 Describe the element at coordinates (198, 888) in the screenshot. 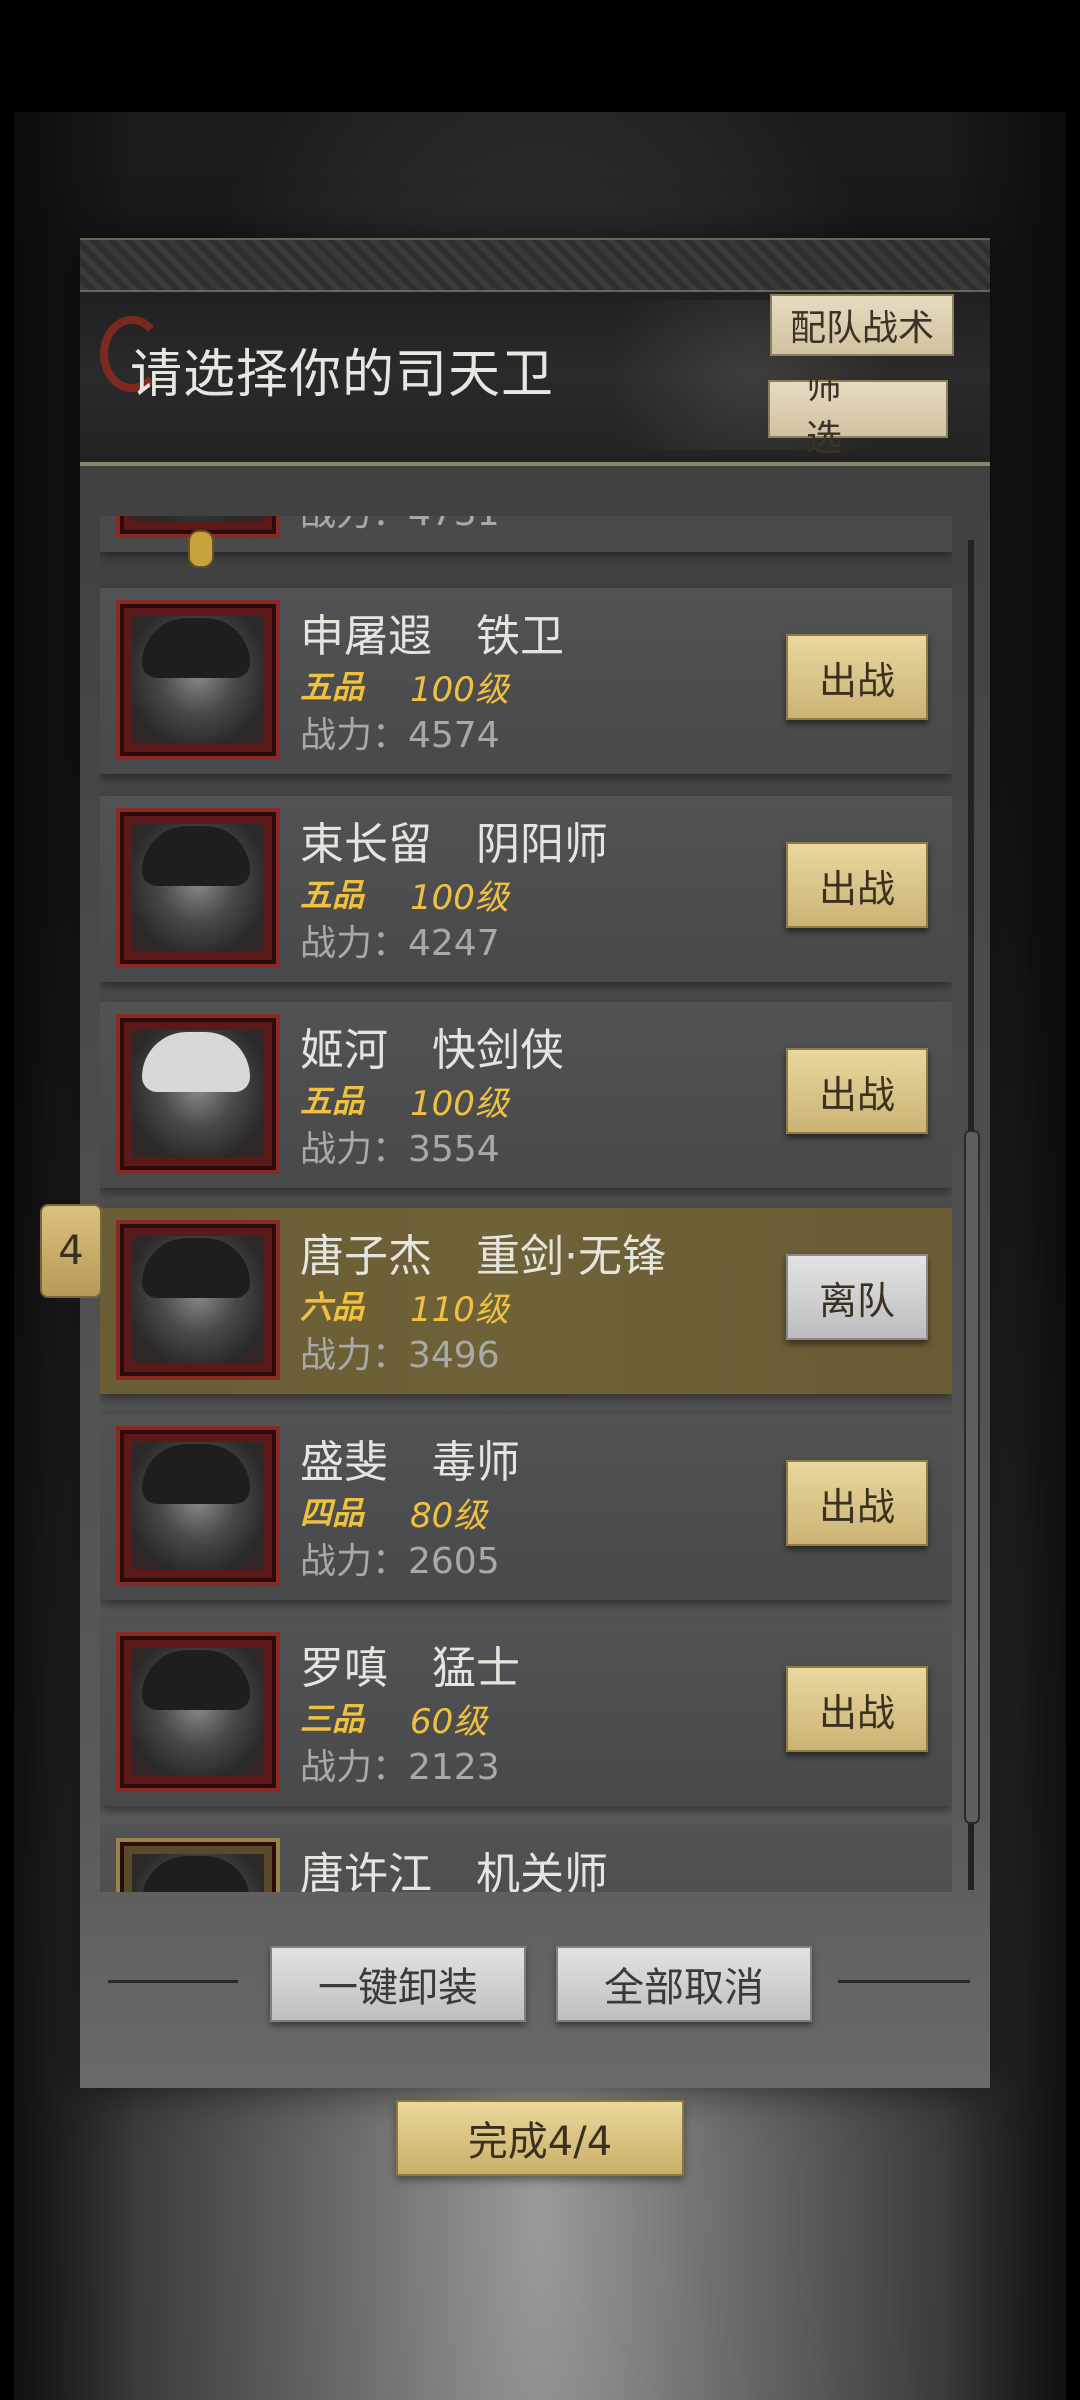

I see `mystic-portrait` at that location.